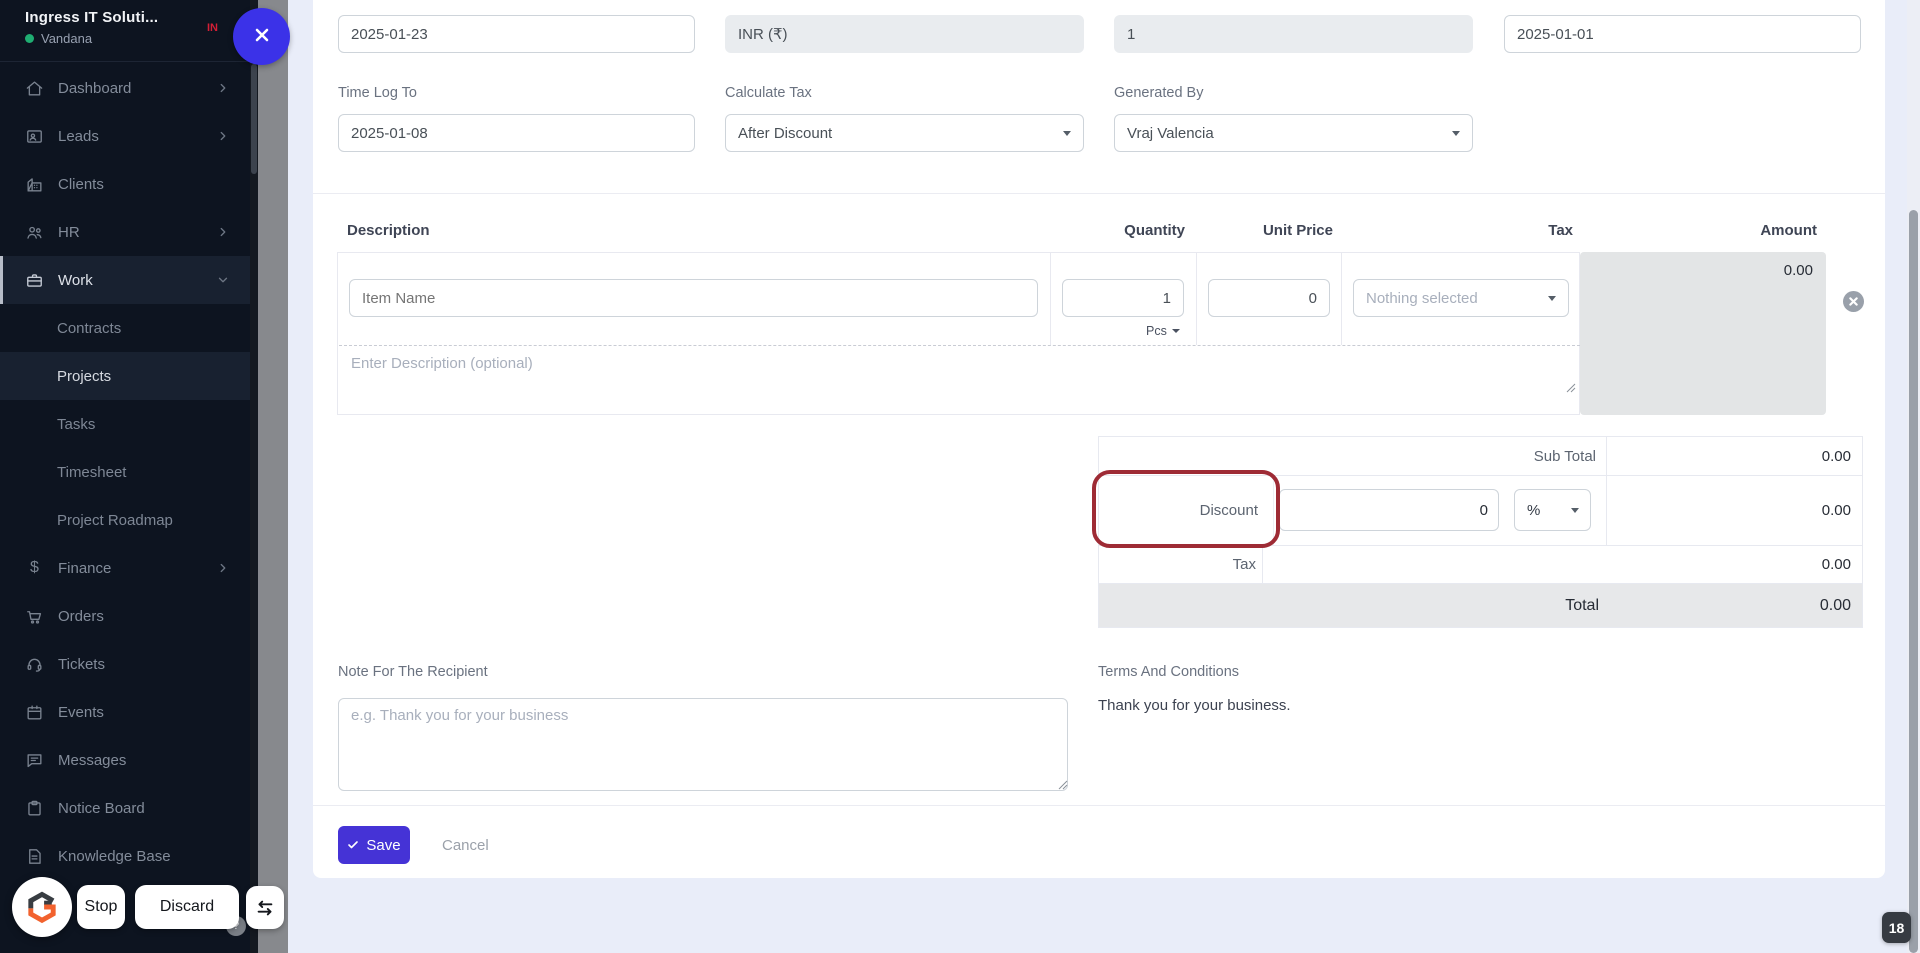  Describe the element at coordinates (34, 567) in the screenshot. I see `dollar-icon: $` at that location.